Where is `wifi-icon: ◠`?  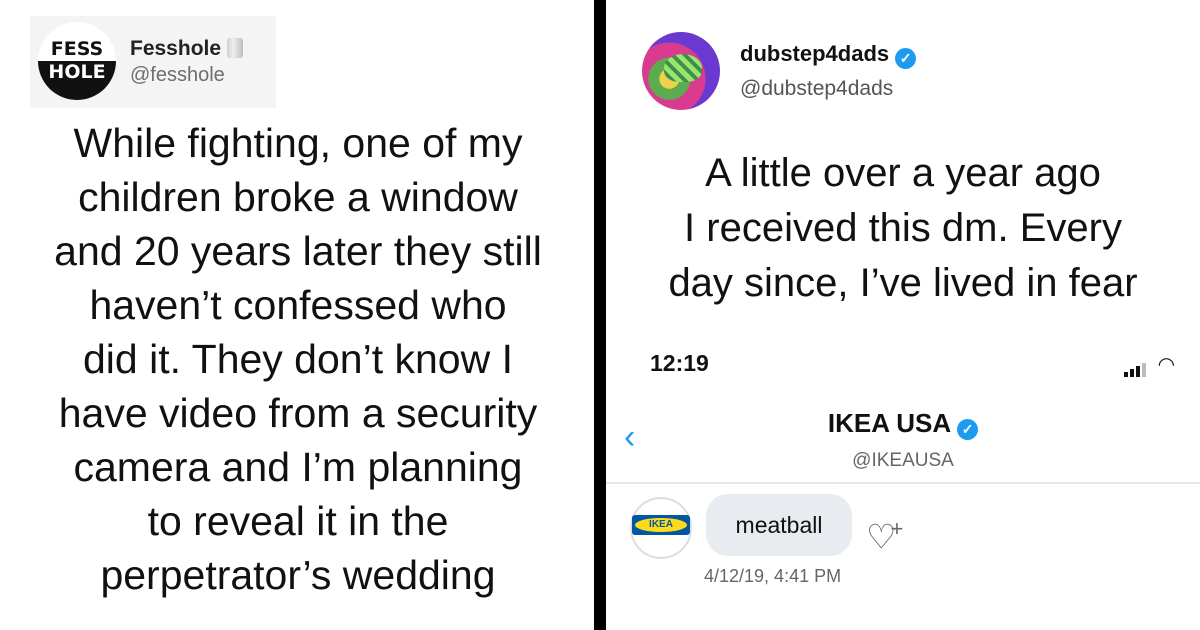 wifi-icon: ◠ is located at coordinates (1166, 365).